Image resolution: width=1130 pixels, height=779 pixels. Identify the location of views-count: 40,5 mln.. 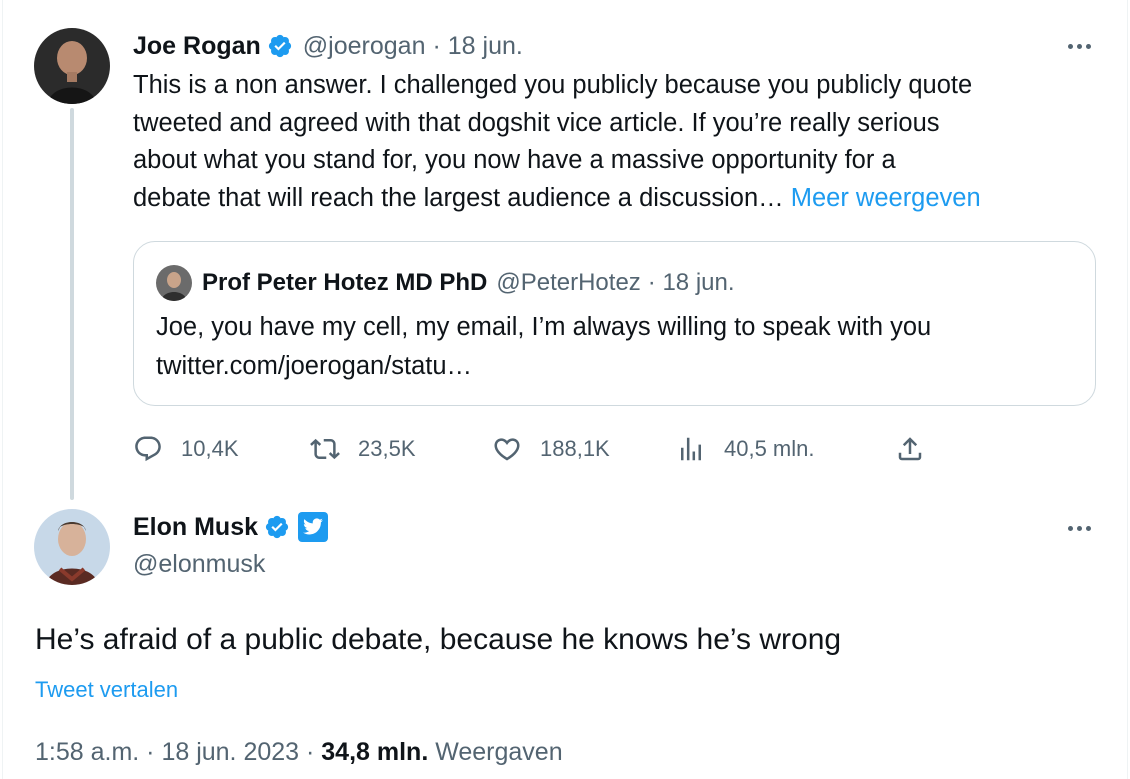
(769, 448).